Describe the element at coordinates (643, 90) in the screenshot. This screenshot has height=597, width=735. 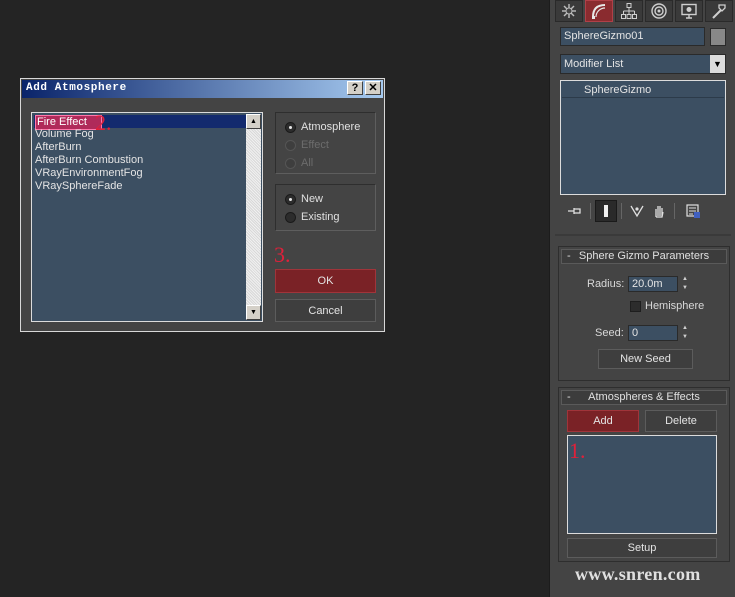
I see `stack-item-spheregizmo: SphereGizmo` at that location.